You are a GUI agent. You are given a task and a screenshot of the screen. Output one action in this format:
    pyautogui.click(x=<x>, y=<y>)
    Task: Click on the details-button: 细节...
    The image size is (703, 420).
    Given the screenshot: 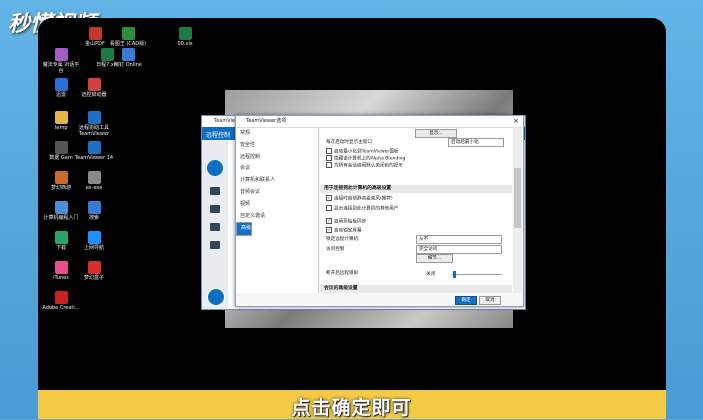 What is the action you would take?
    pyautogui.click(x=434, y=258)
    